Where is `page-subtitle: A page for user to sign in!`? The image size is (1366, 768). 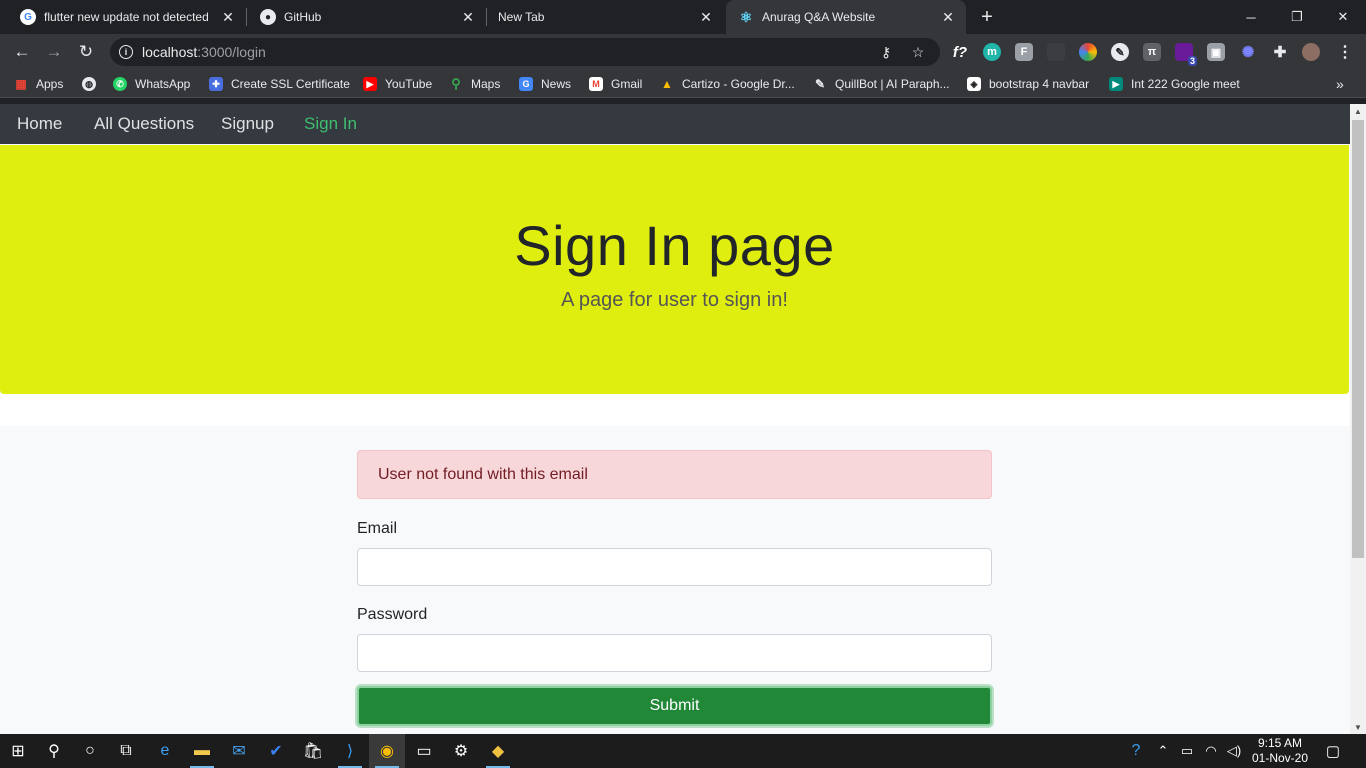
page-subtitle: A page for user to sign in! is located at coordinates (674, 300).